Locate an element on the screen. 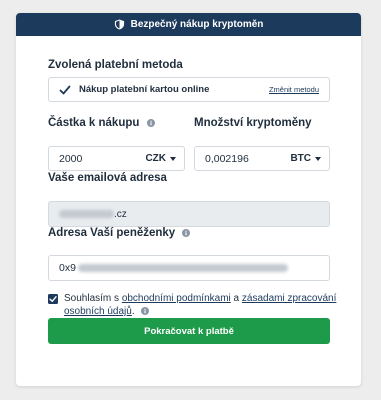 This screenshot has width=381, height=400. redacted-wallet is located at coordinates (182, 268).